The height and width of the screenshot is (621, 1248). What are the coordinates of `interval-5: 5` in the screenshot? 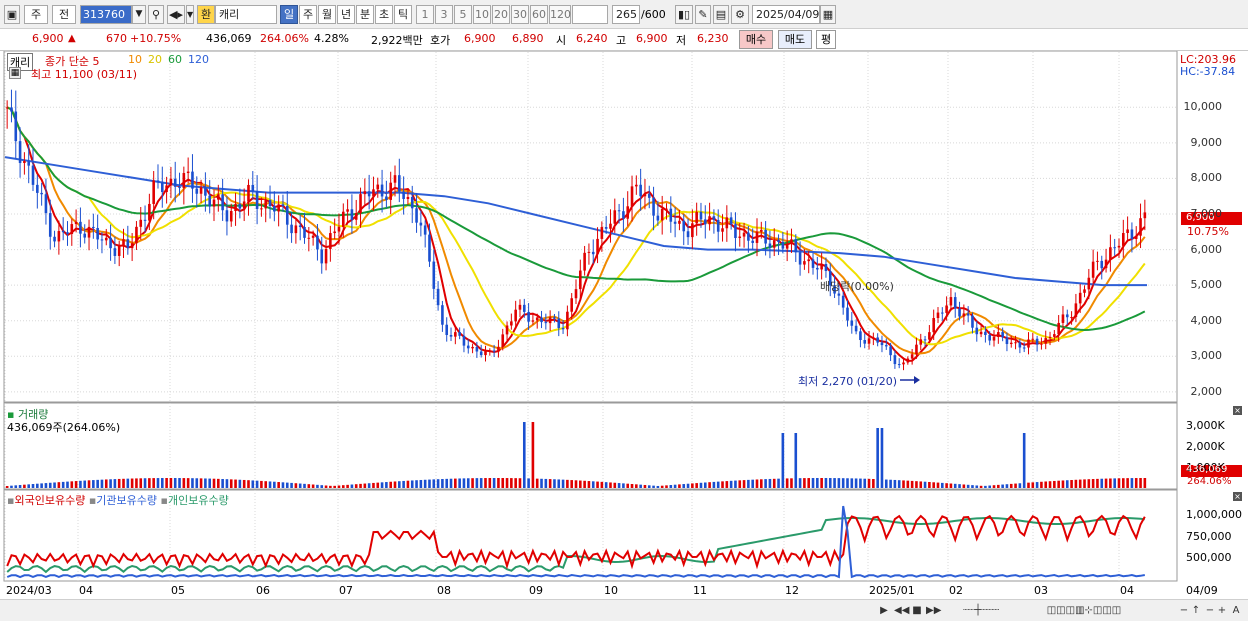 It's located at (463, 14).